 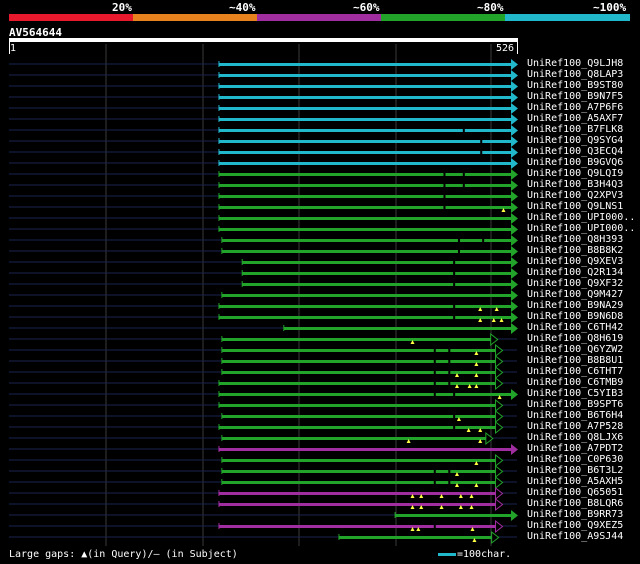 I want to click on hit-link: UniRef100_Q8H393, so click(x=575, y=239).